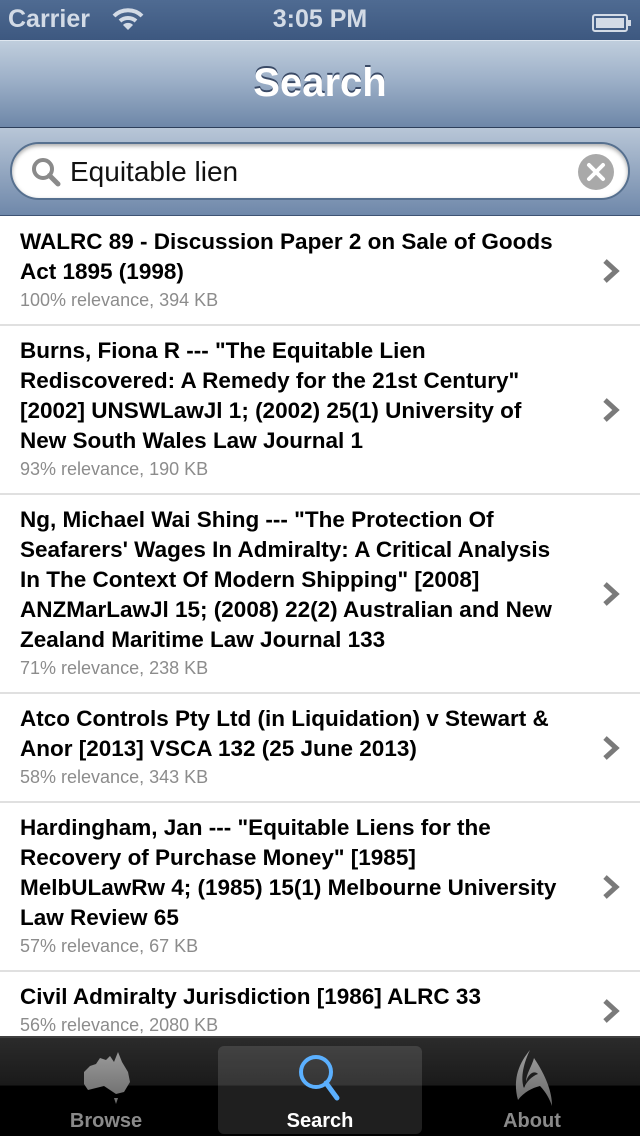 This screenshot has height=1136, width=640. I want to click on austlii-logo-icon, so click(532, 1078).